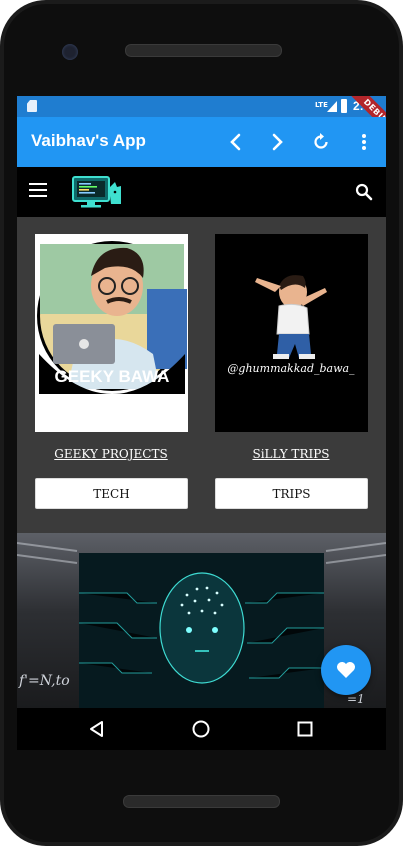  Describe the element at coordinates (291, 454) in the screenshot. I see `silly-trips-link: SiLLY TRIPS` at that location.